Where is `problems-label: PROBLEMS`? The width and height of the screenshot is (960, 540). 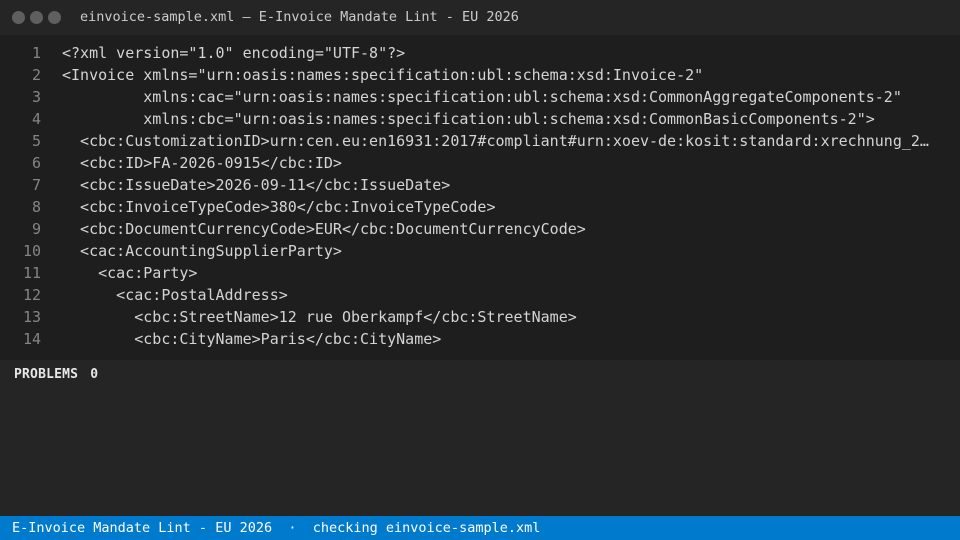
problems-label: PROBLEMS is located at coordinates (46, 374).